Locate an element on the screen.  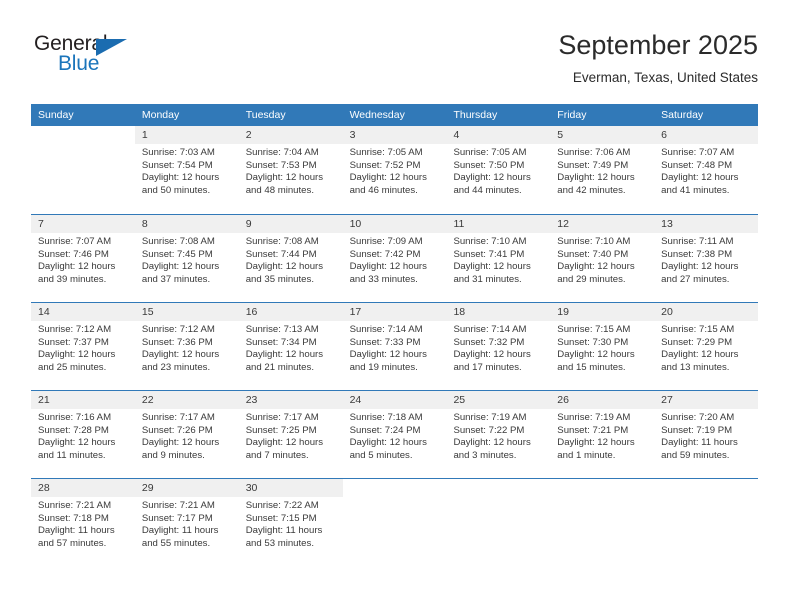
weekday-header-wednesday: Wednesday is located at coordinates (377, 115).